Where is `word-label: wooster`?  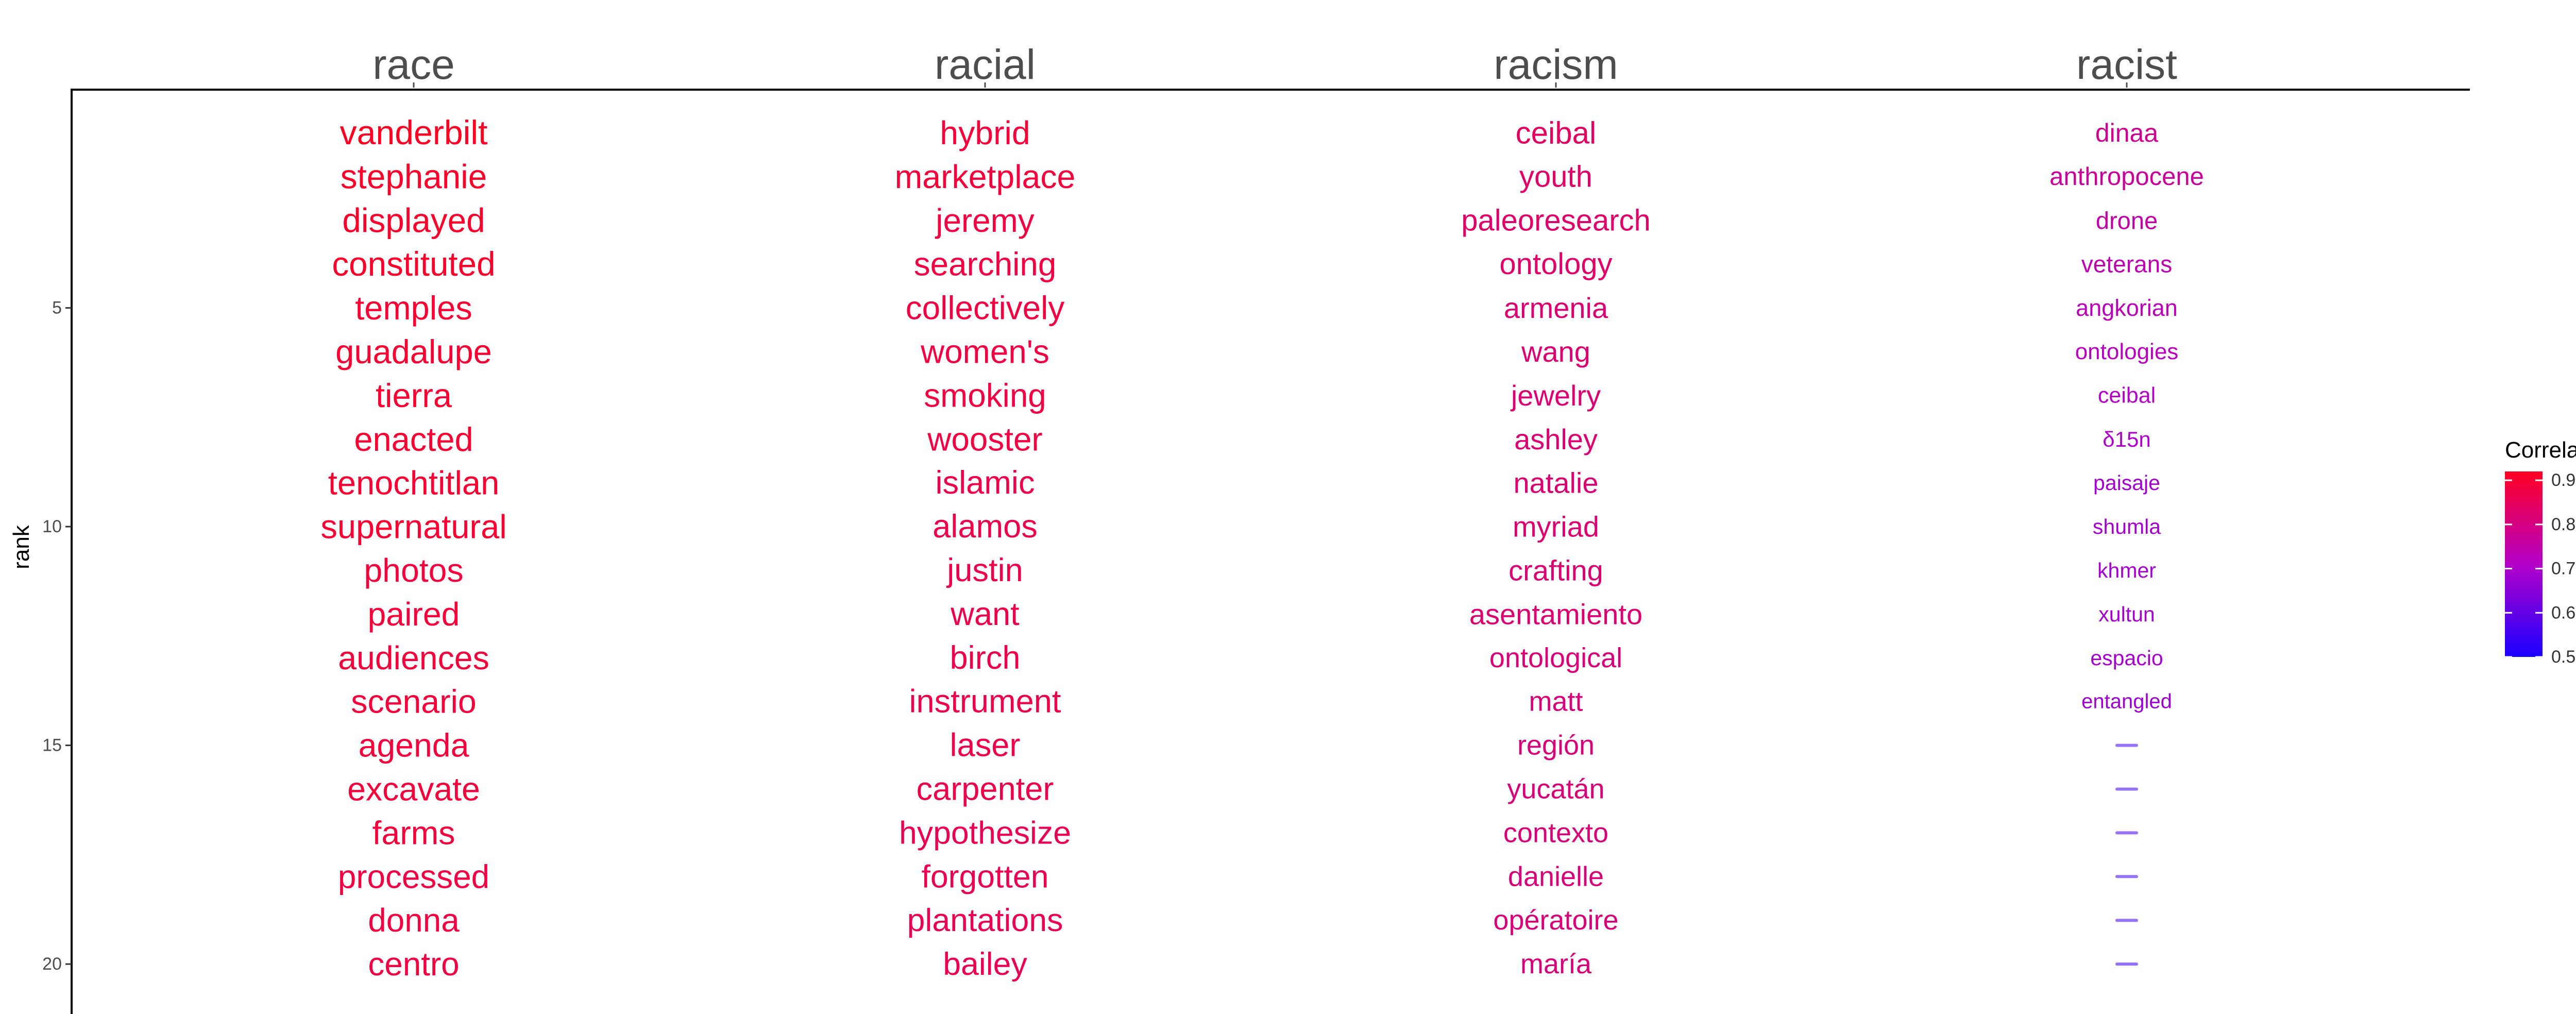 word-label: wooster is located at coordinates (984, 439).